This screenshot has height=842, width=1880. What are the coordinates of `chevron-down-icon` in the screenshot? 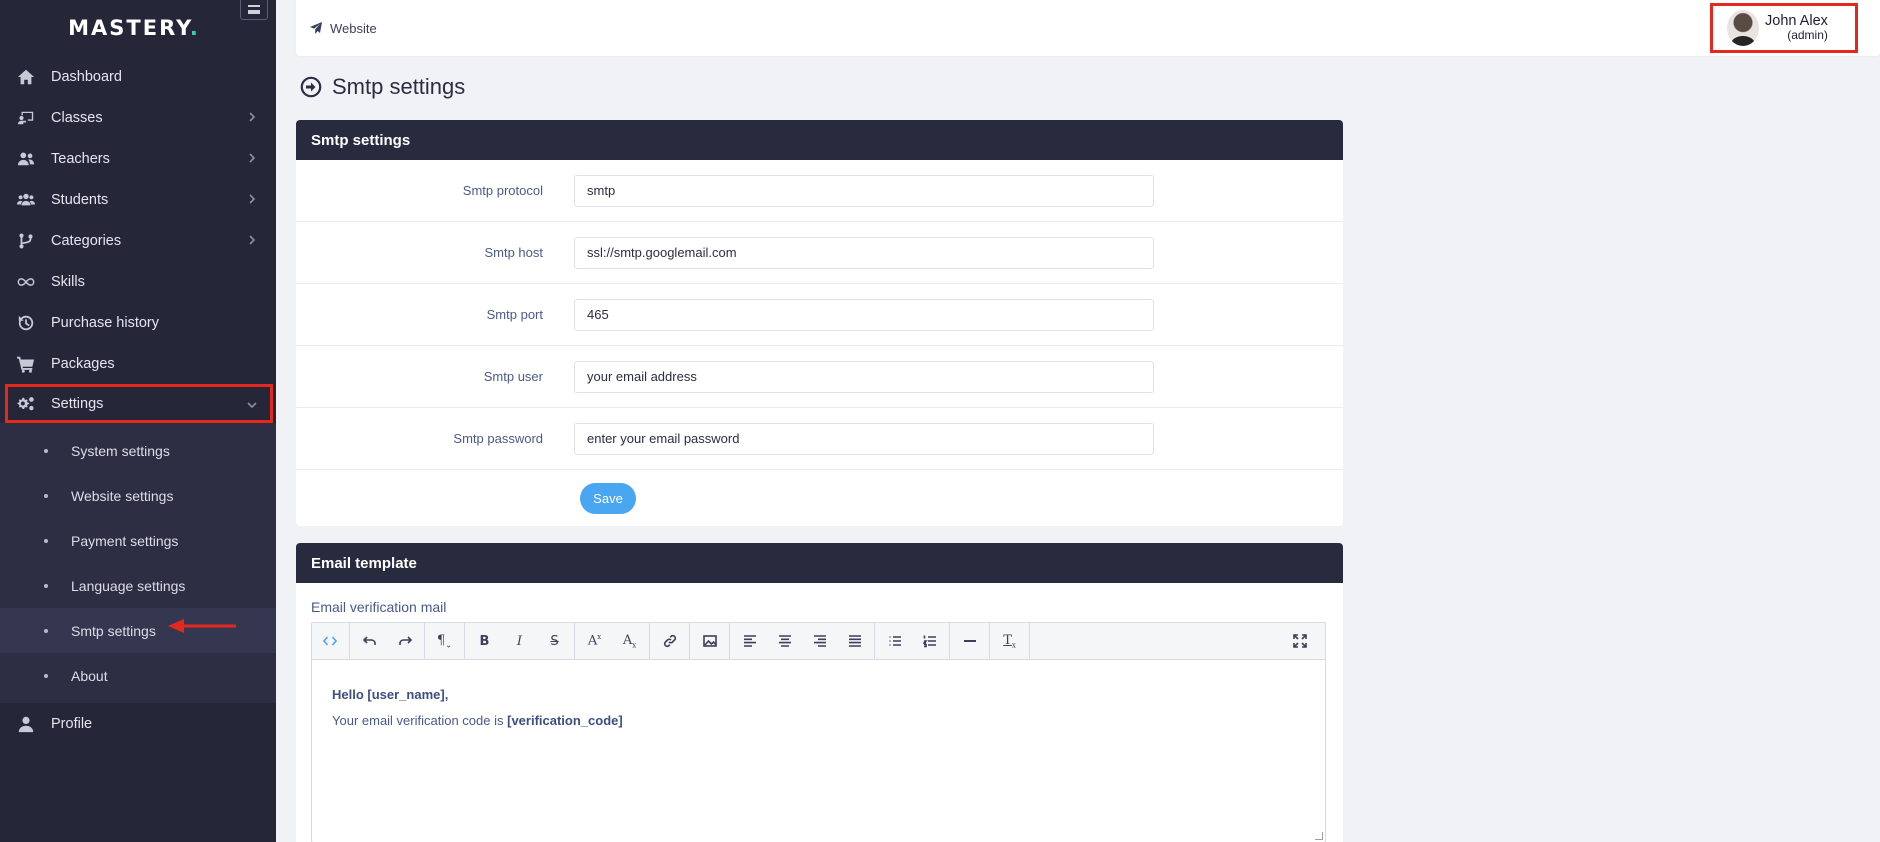 It's located at (252, 405).